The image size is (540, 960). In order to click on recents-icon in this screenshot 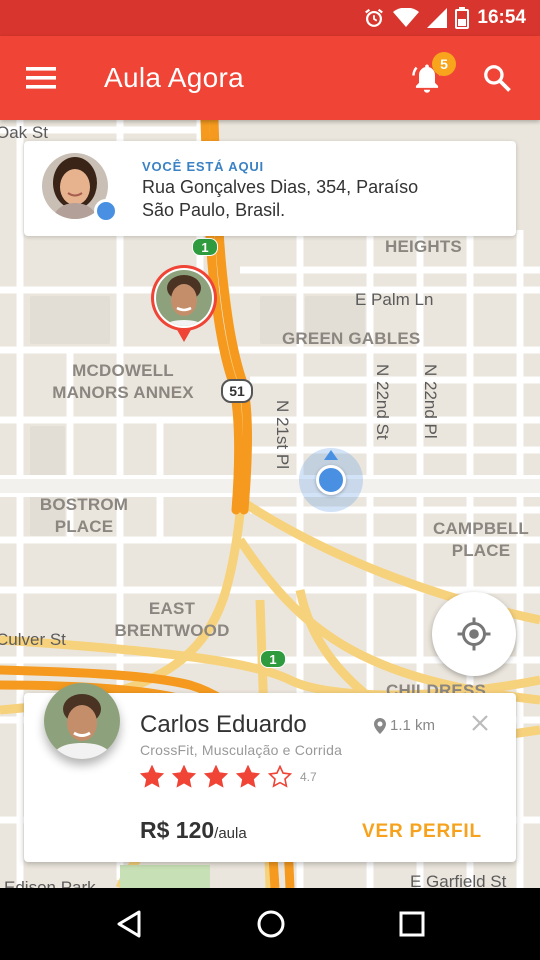, I will do `click(412, 924)`.